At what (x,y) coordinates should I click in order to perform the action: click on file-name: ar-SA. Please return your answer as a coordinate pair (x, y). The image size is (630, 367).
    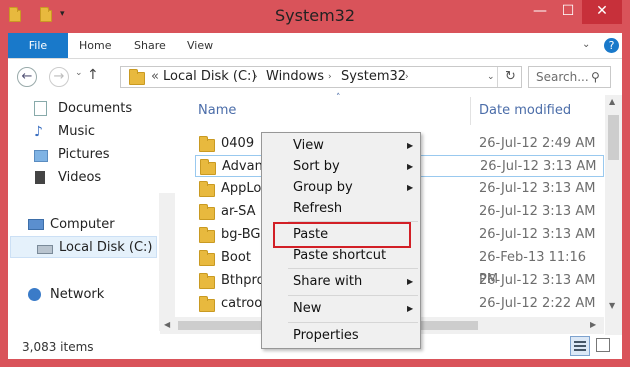
    Looking at the image, I should click on (238, 211).